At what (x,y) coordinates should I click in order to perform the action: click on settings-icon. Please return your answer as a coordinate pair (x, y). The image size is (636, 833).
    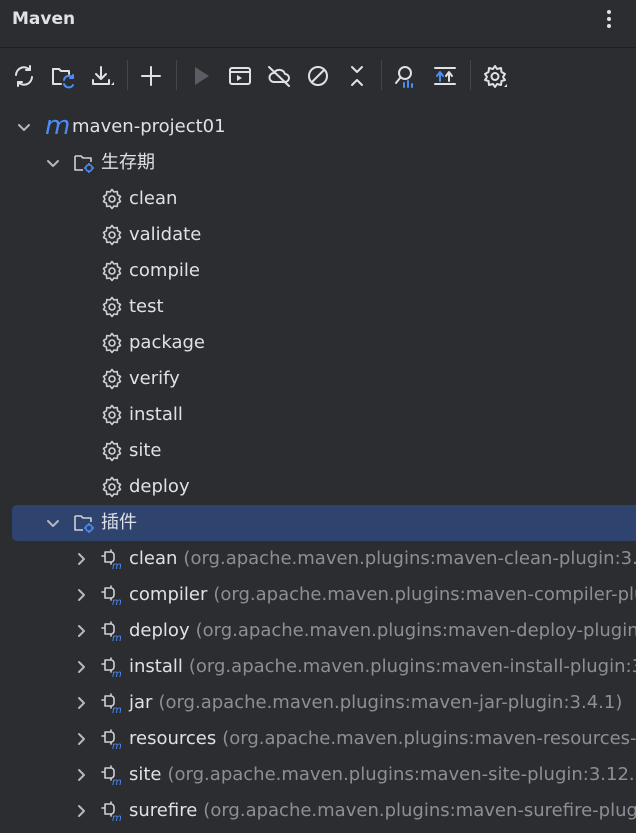
    Looking at the image, I should click on (495, 76).